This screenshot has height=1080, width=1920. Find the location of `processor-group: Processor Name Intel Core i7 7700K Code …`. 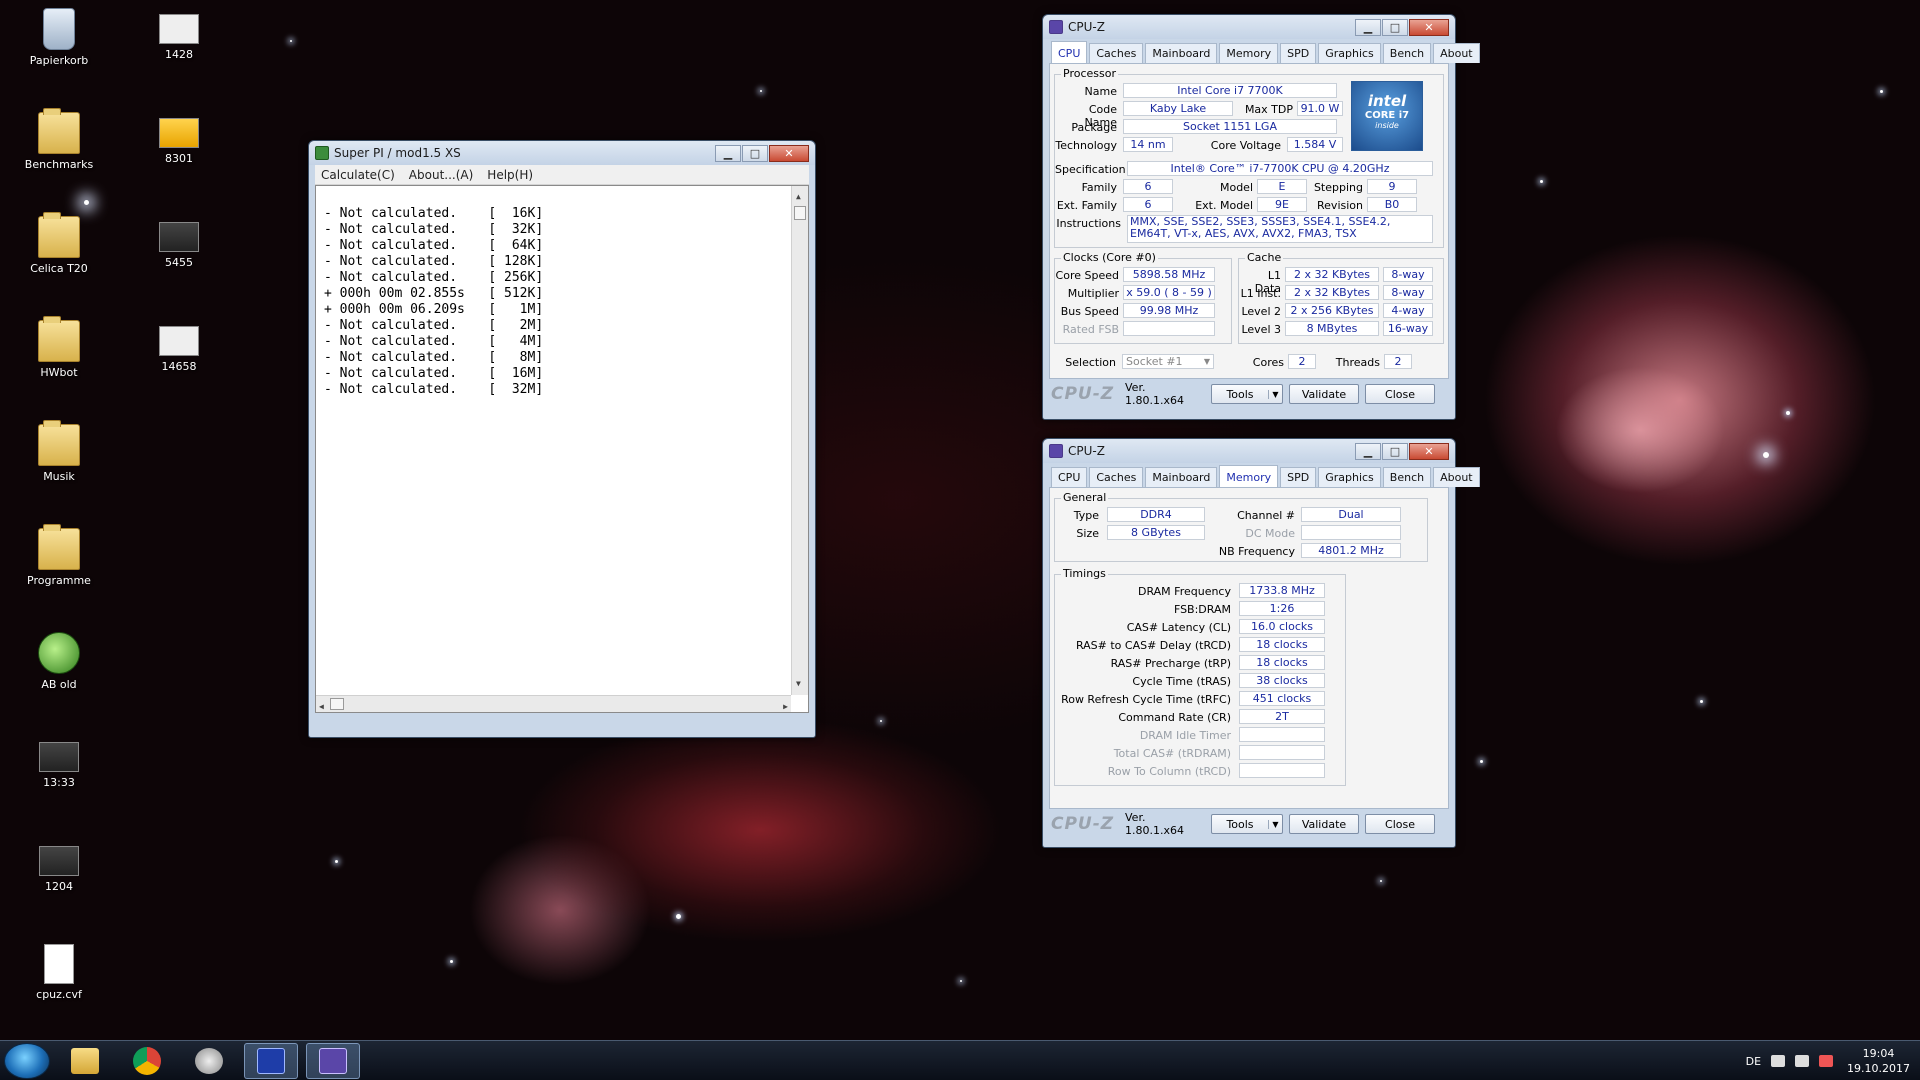

processor-group: Processor Name Intel Core i7 7700K Code … is located at coordinates (1249, 157).